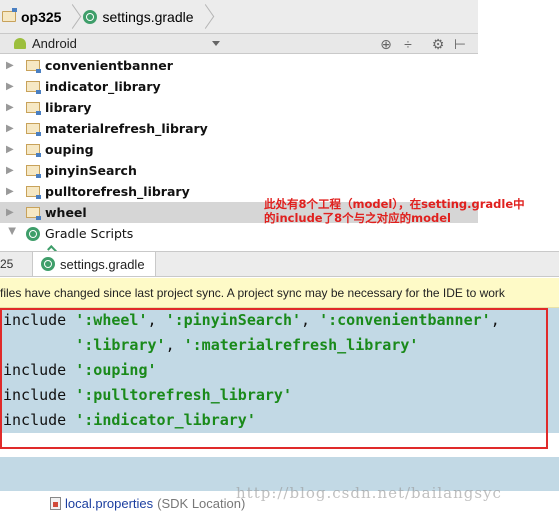  I want to click on tree-item-label: convenientbanner, so click(109, 65).